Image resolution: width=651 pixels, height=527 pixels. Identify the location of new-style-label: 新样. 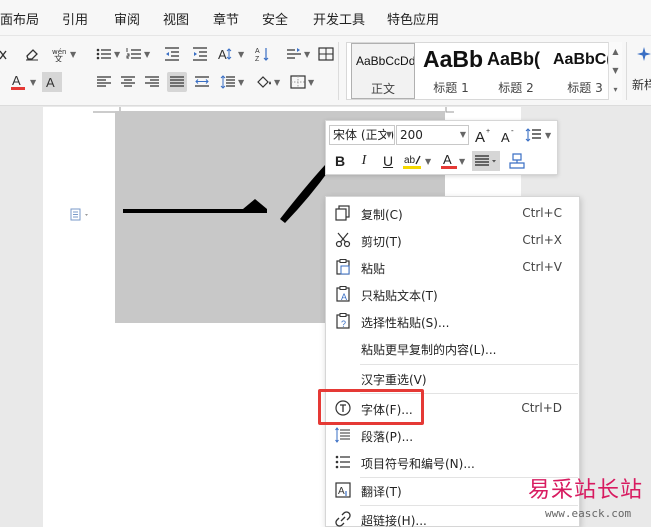
(641, 84).